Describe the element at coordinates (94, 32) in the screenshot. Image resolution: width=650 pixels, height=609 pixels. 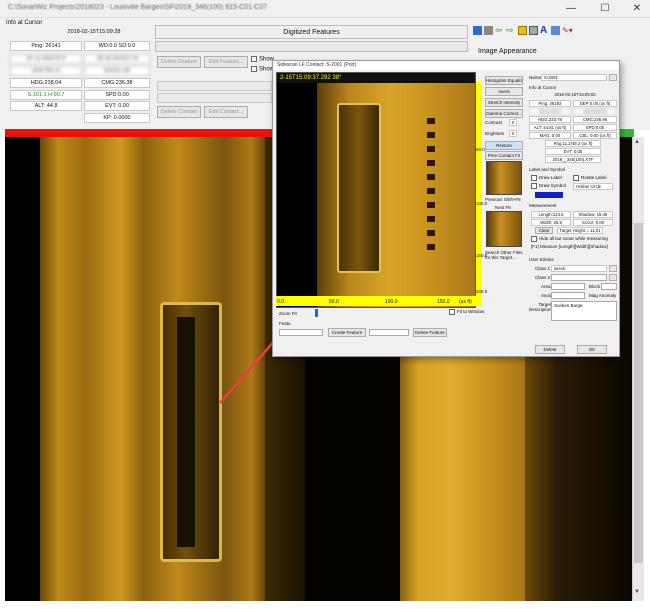
I see `info-datetime: 2018-02-15T15:09:28` at that location.